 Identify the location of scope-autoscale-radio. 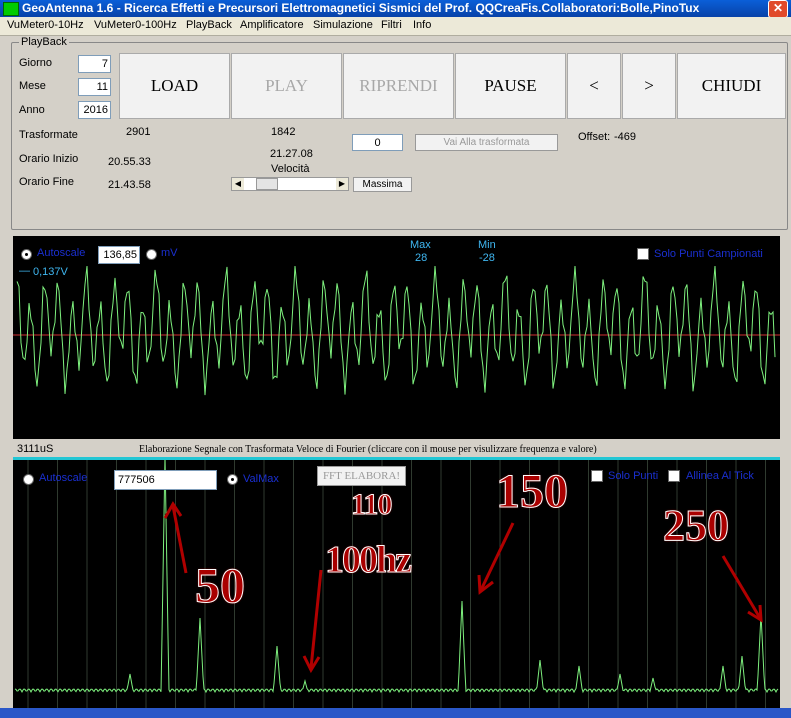
(26, 254).